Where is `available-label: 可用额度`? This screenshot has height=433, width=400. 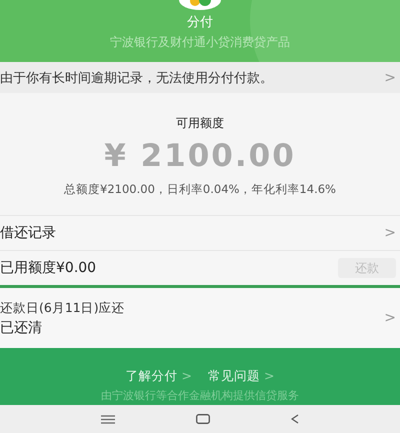 available-label: 可用额度 is located at coordinates (200, 123).